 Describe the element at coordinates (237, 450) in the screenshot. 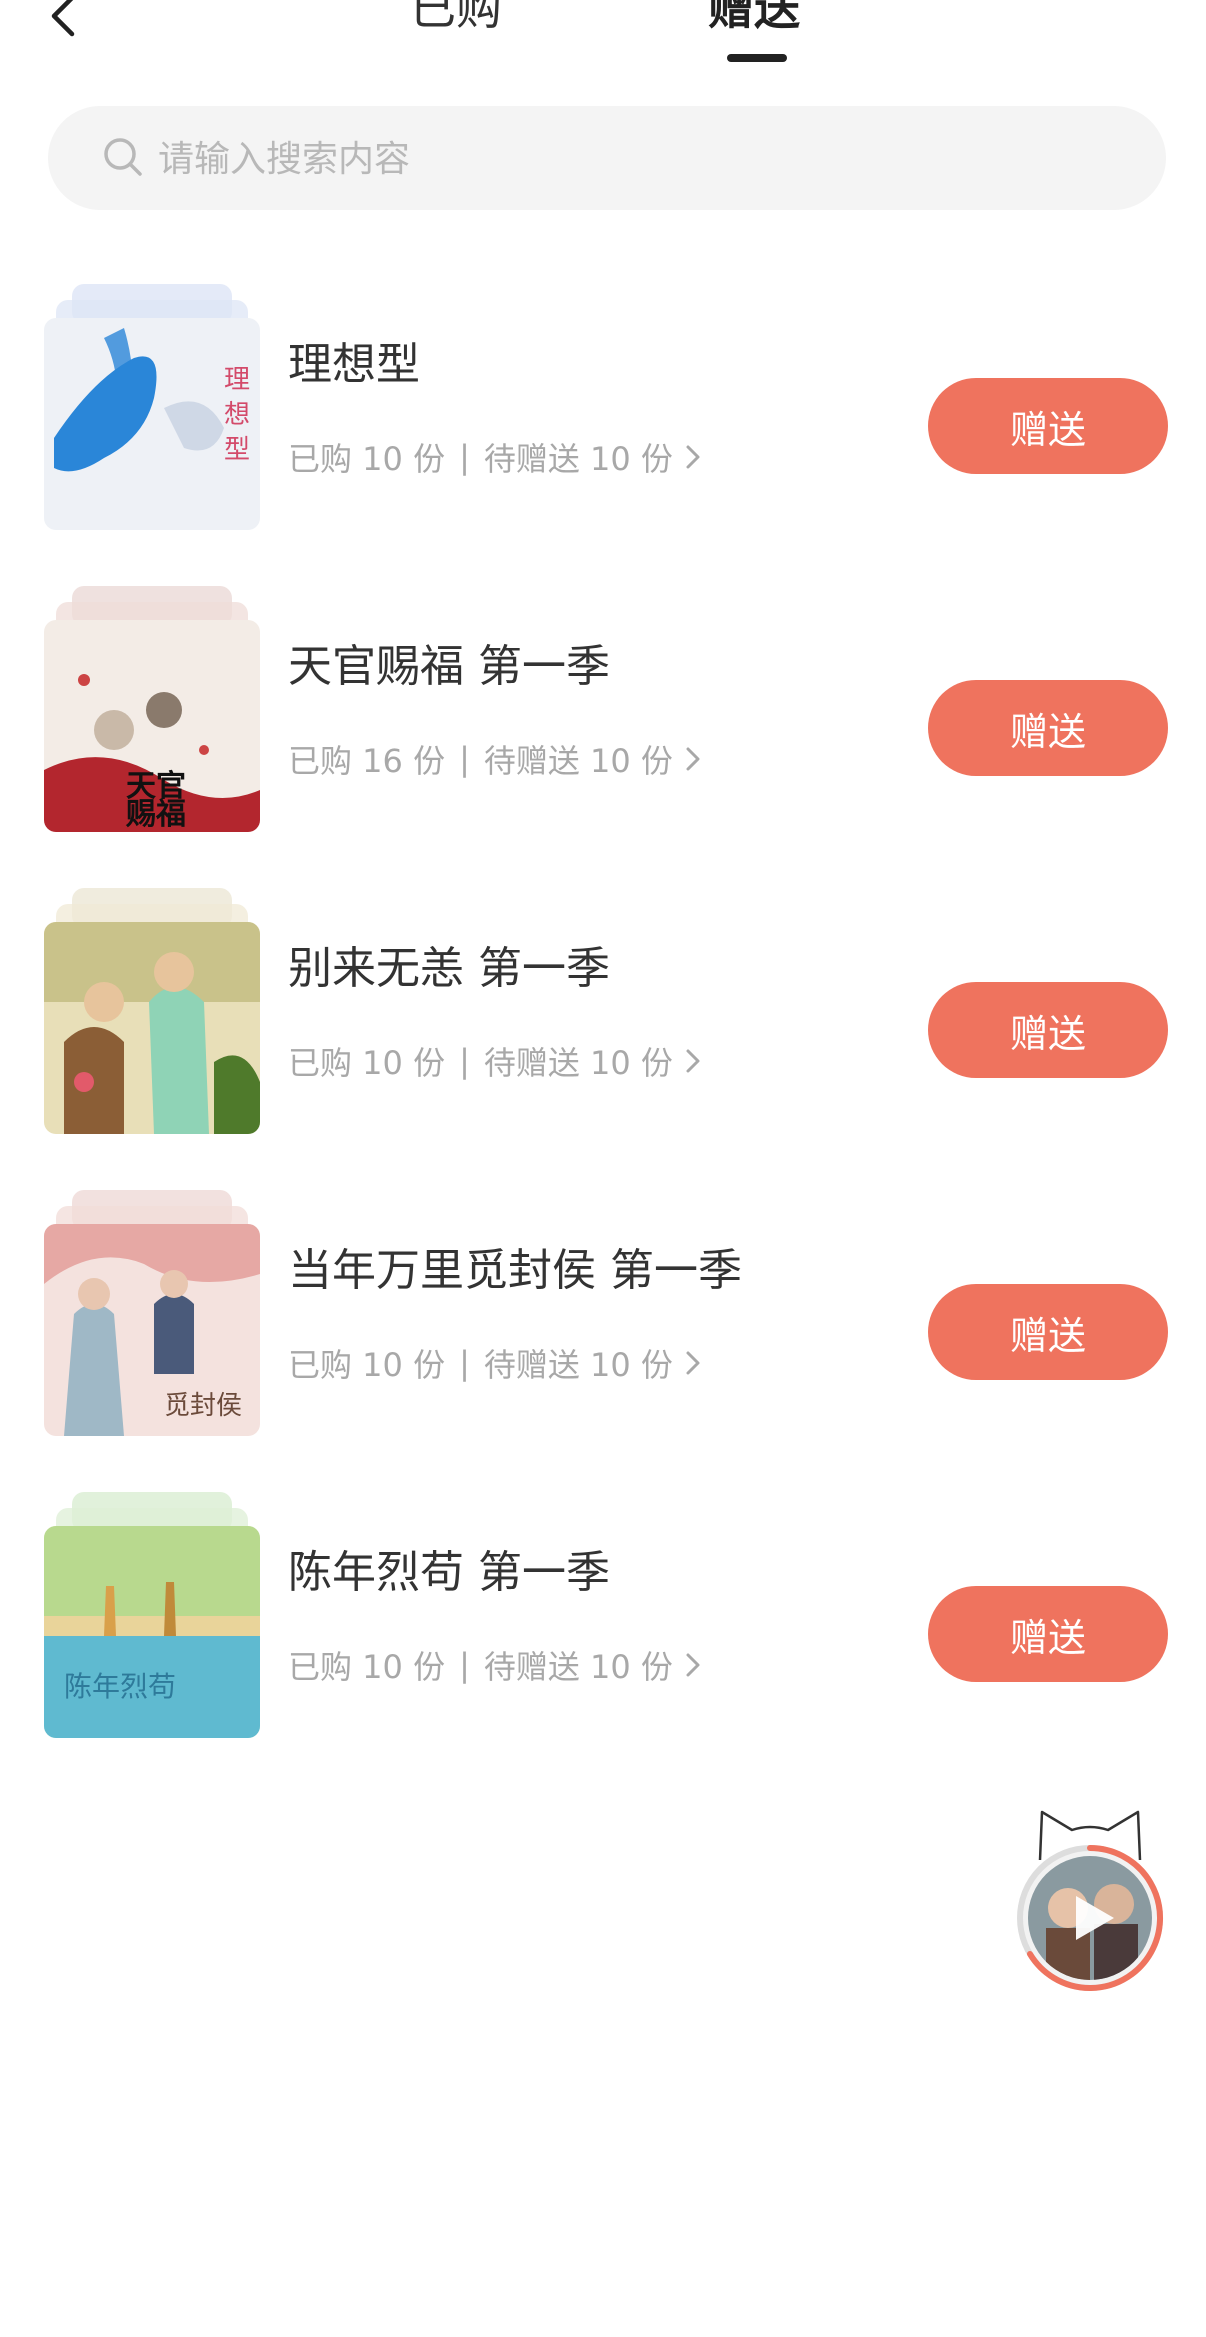

I see `svg-text: 型` at that location.